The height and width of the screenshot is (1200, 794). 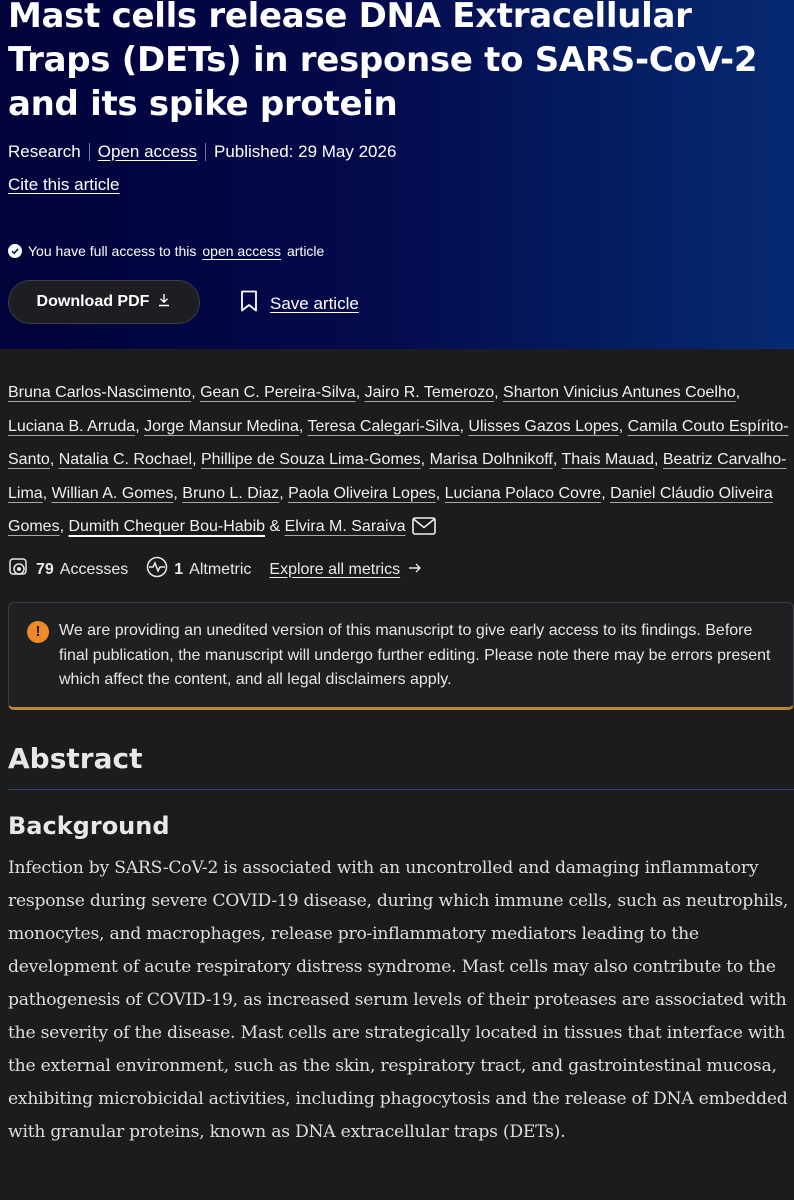 I want to click on author-link: Elvira M. Saraiva, so click(x=345, y=526).